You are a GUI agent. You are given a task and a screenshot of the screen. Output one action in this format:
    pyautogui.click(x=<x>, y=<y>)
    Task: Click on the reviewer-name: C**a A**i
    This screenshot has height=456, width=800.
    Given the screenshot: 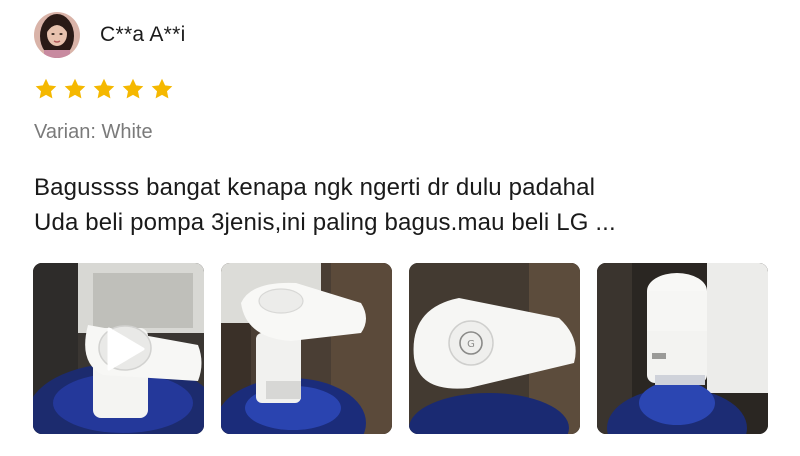 What is the action you would take?
    pyautogui.click(x=143, y=35)
    